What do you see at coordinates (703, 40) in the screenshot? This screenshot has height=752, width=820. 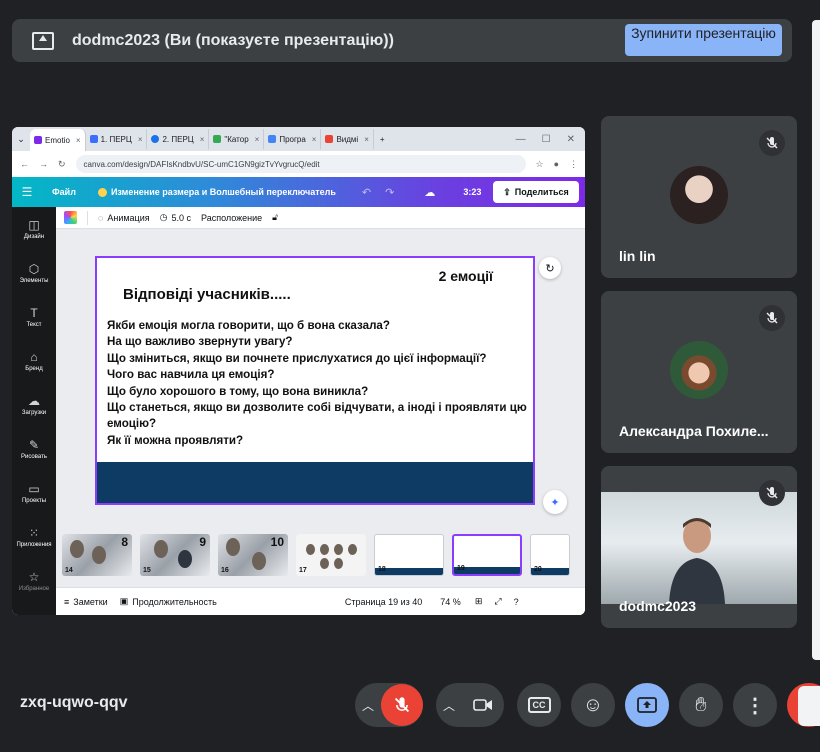 I see `stop-presenting-button: Зупинити презентацію` at bounding box center [703, 40].